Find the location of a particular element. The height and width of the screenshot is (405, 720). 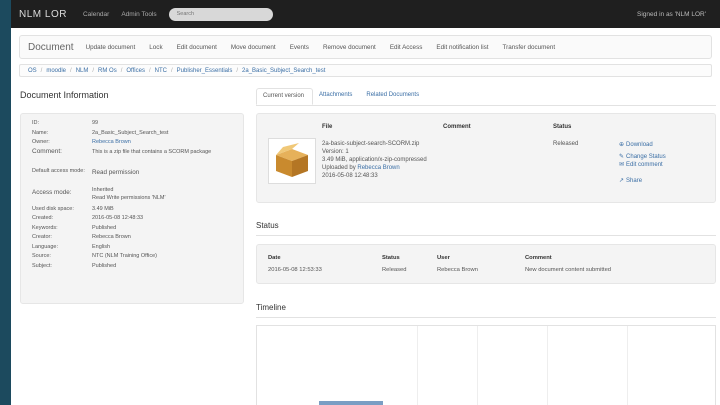

document-information-heading: Document Information is located at coordinates (64, 95).